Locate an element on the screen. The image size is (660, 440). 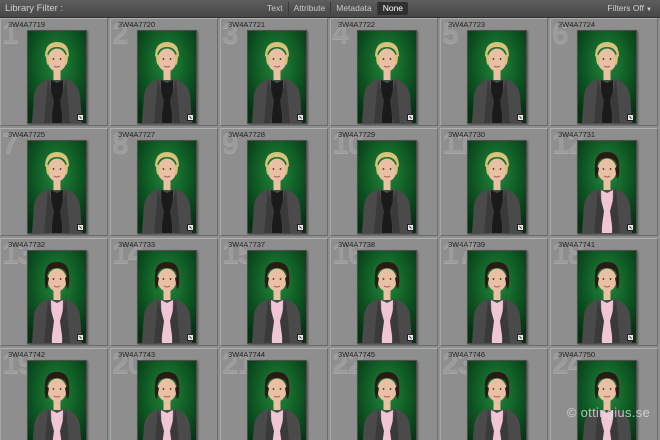
grid-cell: 8 3W4A7727 is located at coordinates (164, 182).